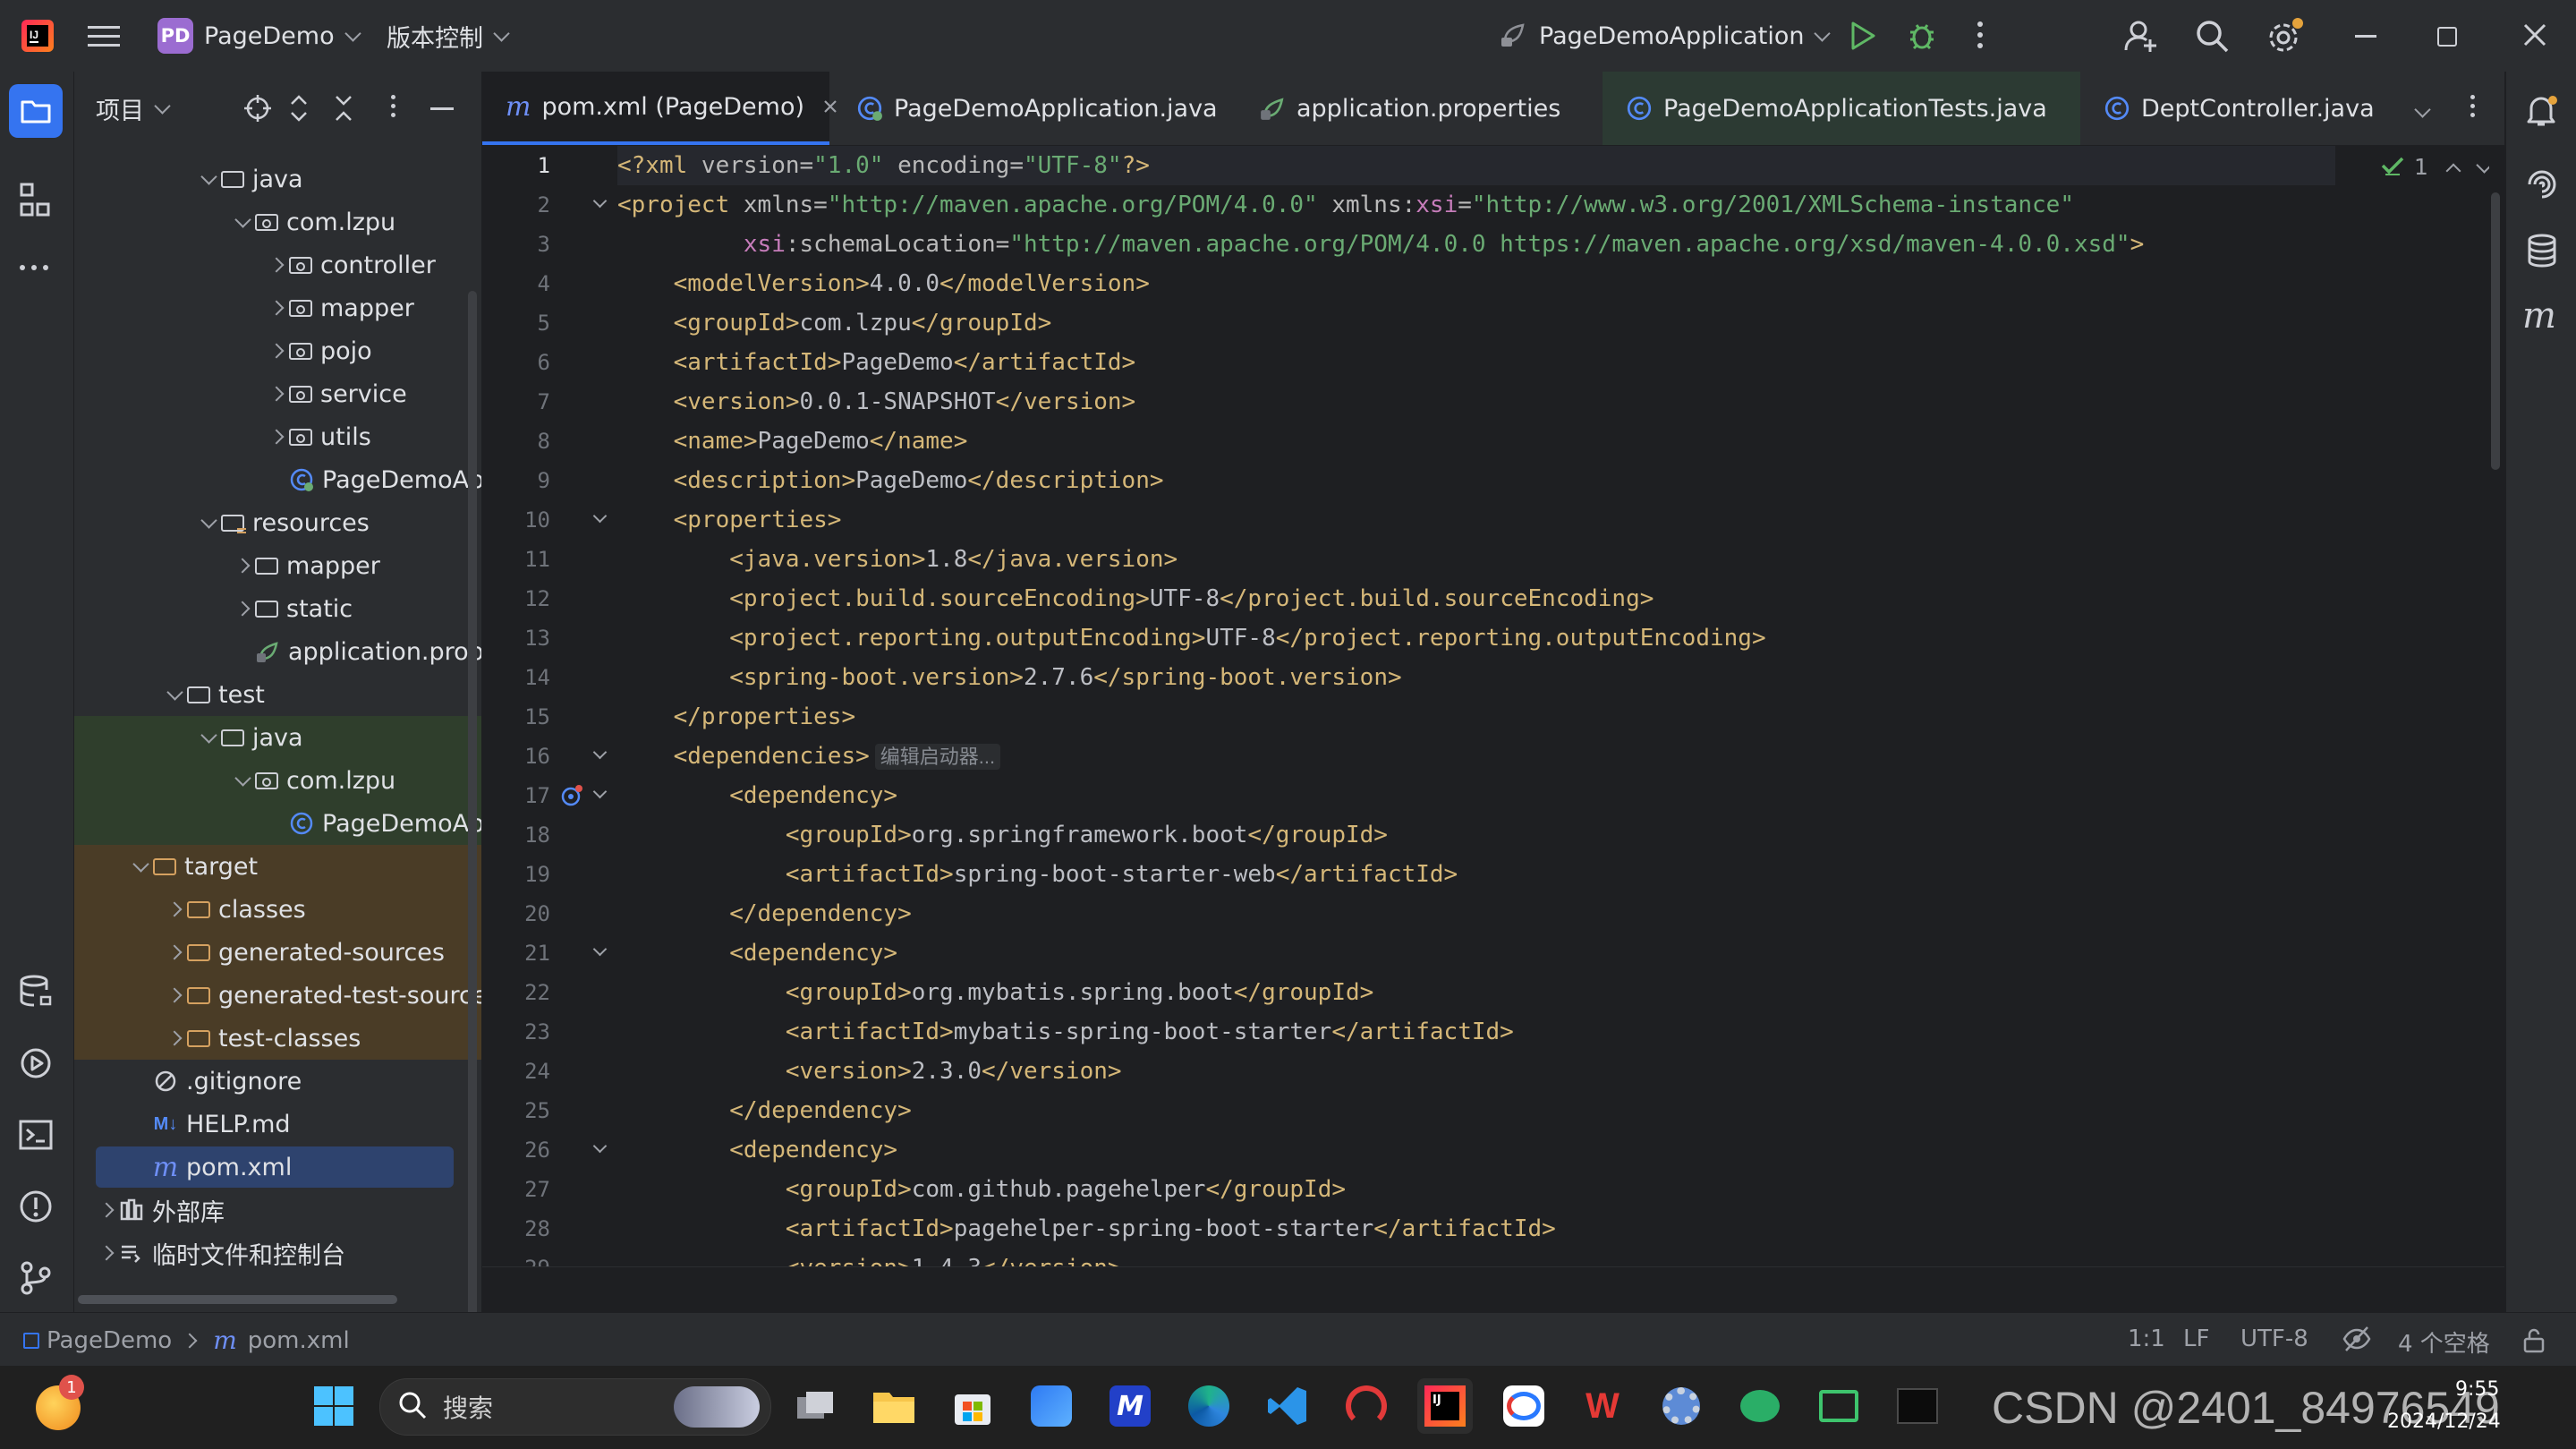 The image size is (2576, 1449). Describe the element at coordinates (1419, 108) in the screenshot. I see `tab-application-properties: application.properties` at that location.